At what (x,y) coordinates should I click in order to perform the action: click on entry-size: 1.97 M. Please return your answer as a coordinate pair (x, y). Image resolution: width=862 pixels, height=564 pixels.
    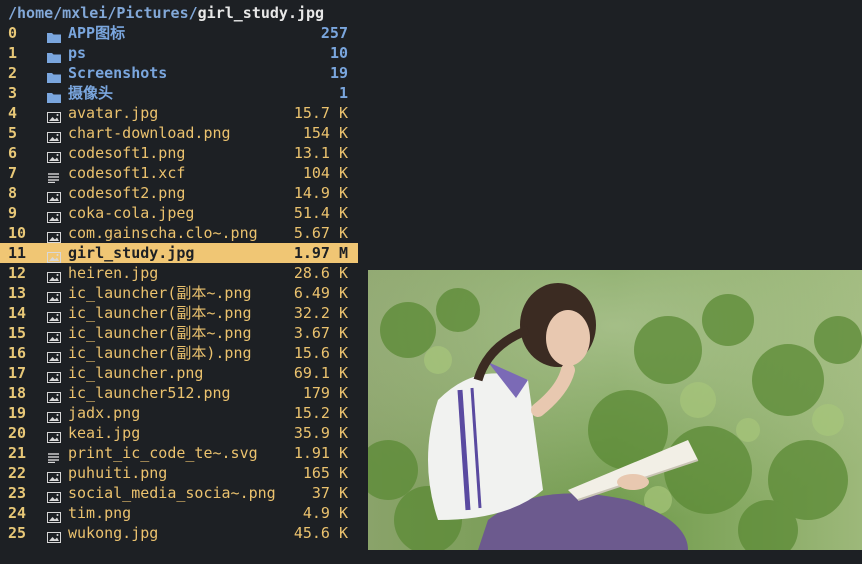
    Looking at the image, I should click on (320, 253).